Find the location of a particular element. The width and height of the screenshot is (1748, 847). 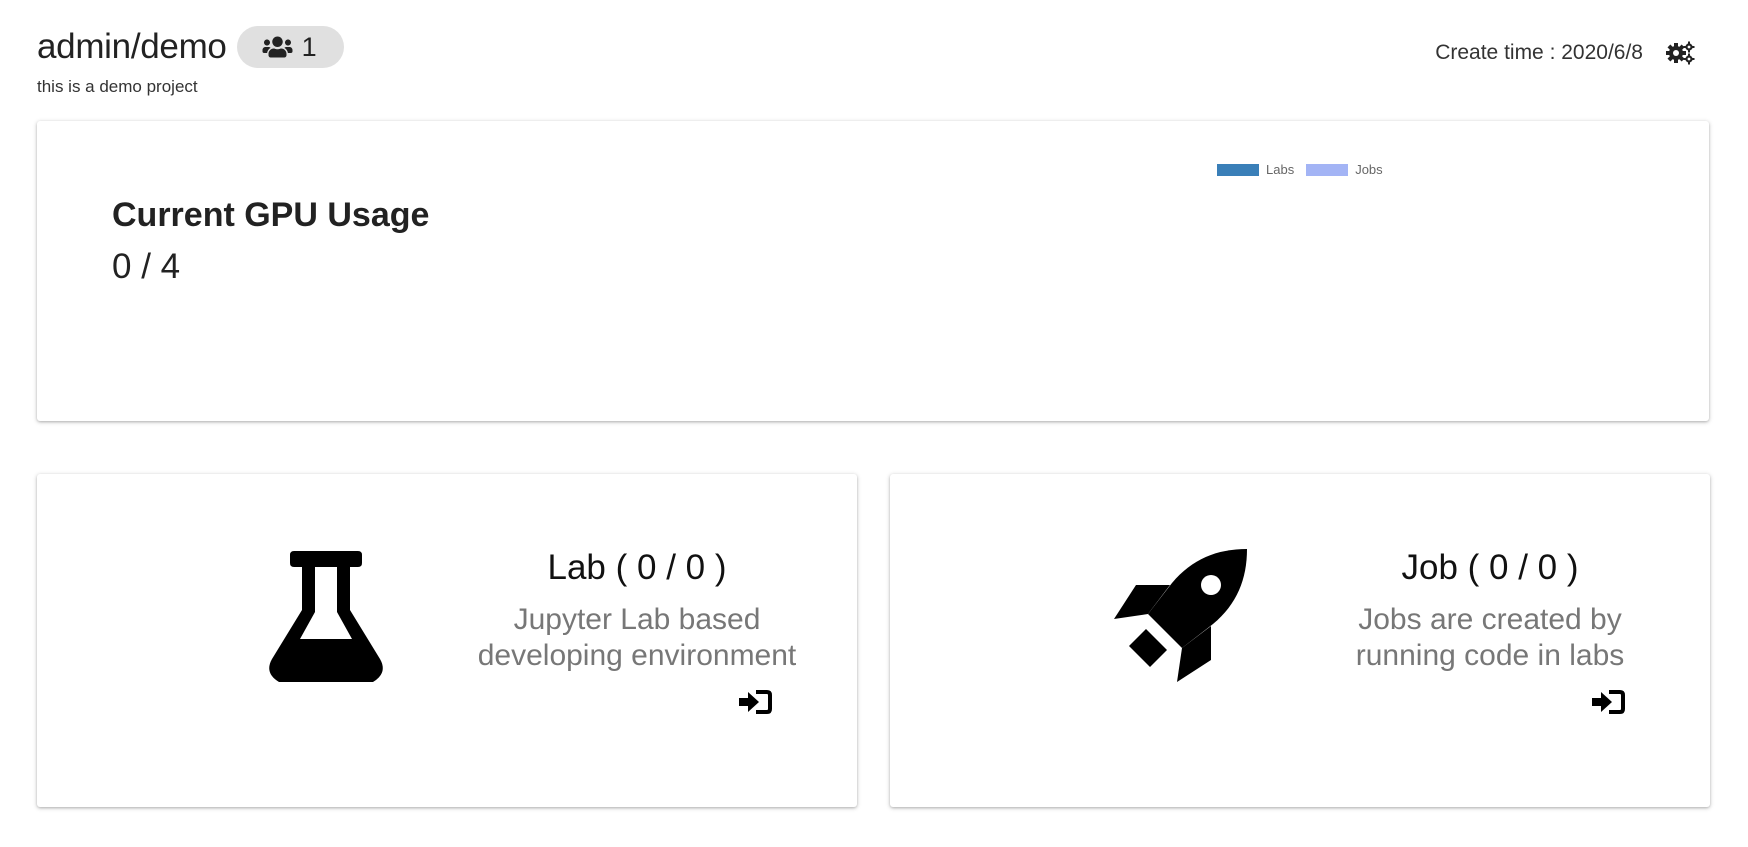

legend-item-labs: Labs is located at coordinates (1255, 169).